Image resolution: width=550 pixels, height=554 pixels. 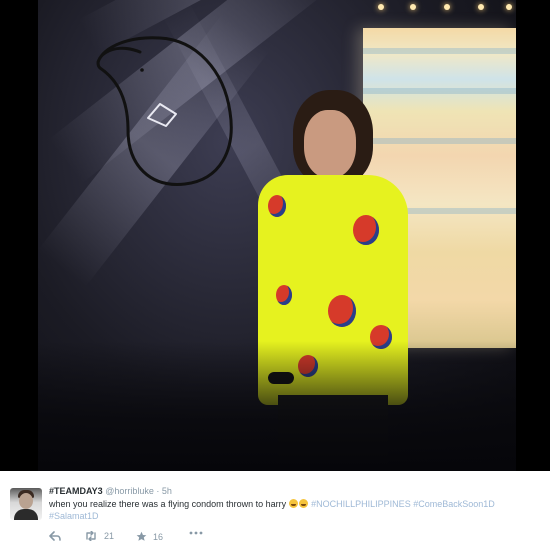 I want to click on hashtag-link: #ComeBackSoon1D, so click(x=454, y=504).